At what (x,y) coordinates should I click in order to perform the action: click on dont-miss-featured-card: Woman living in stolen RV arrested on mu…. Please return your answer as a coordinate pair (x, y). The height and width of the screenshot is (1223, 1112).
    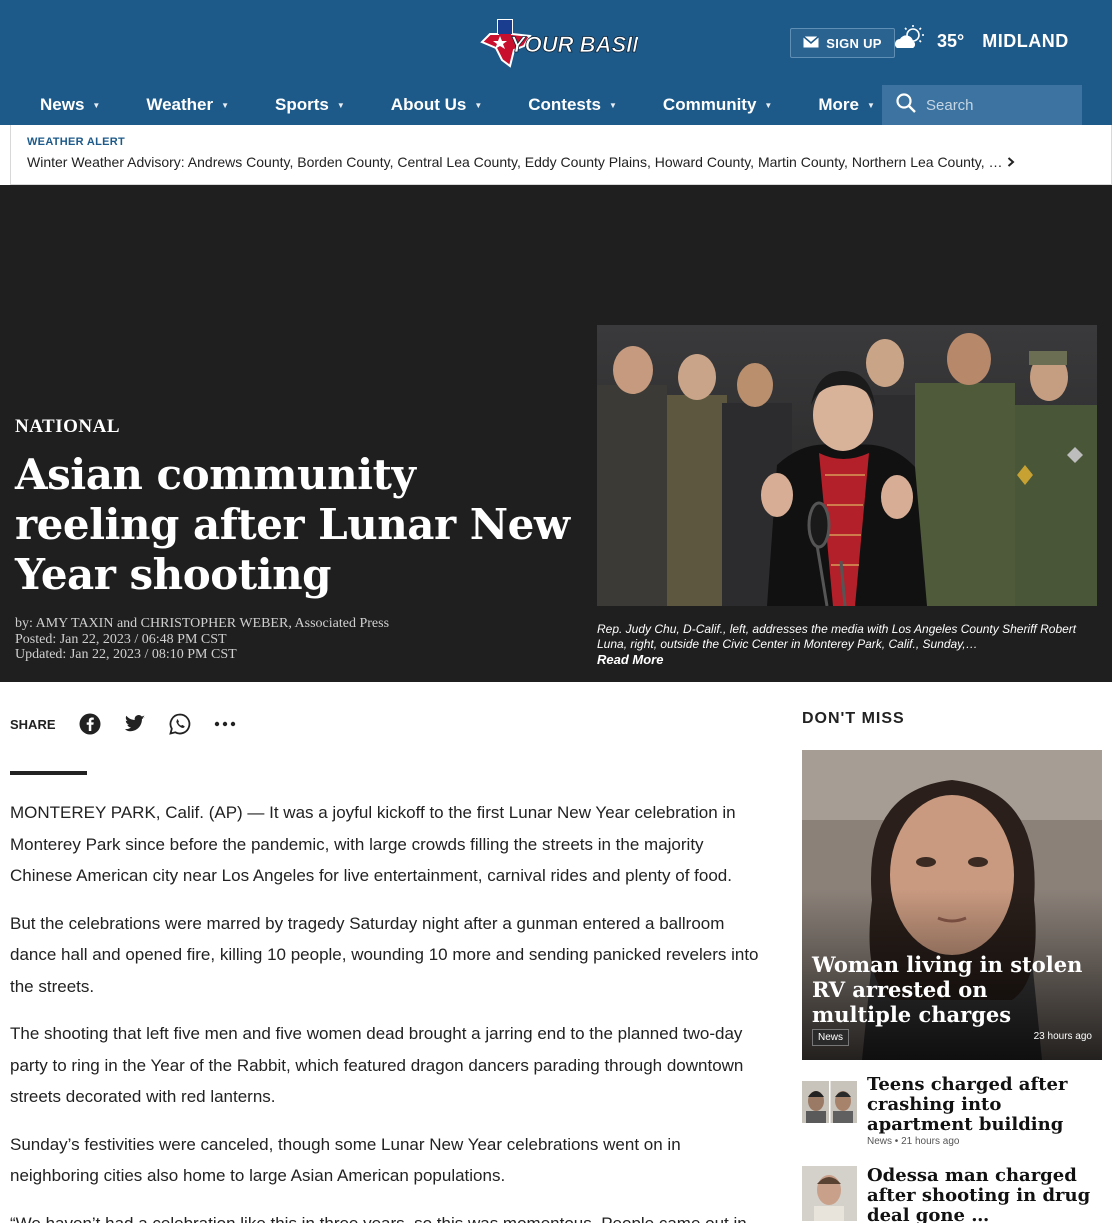
    Looking at the image, I should click on (952, 905).